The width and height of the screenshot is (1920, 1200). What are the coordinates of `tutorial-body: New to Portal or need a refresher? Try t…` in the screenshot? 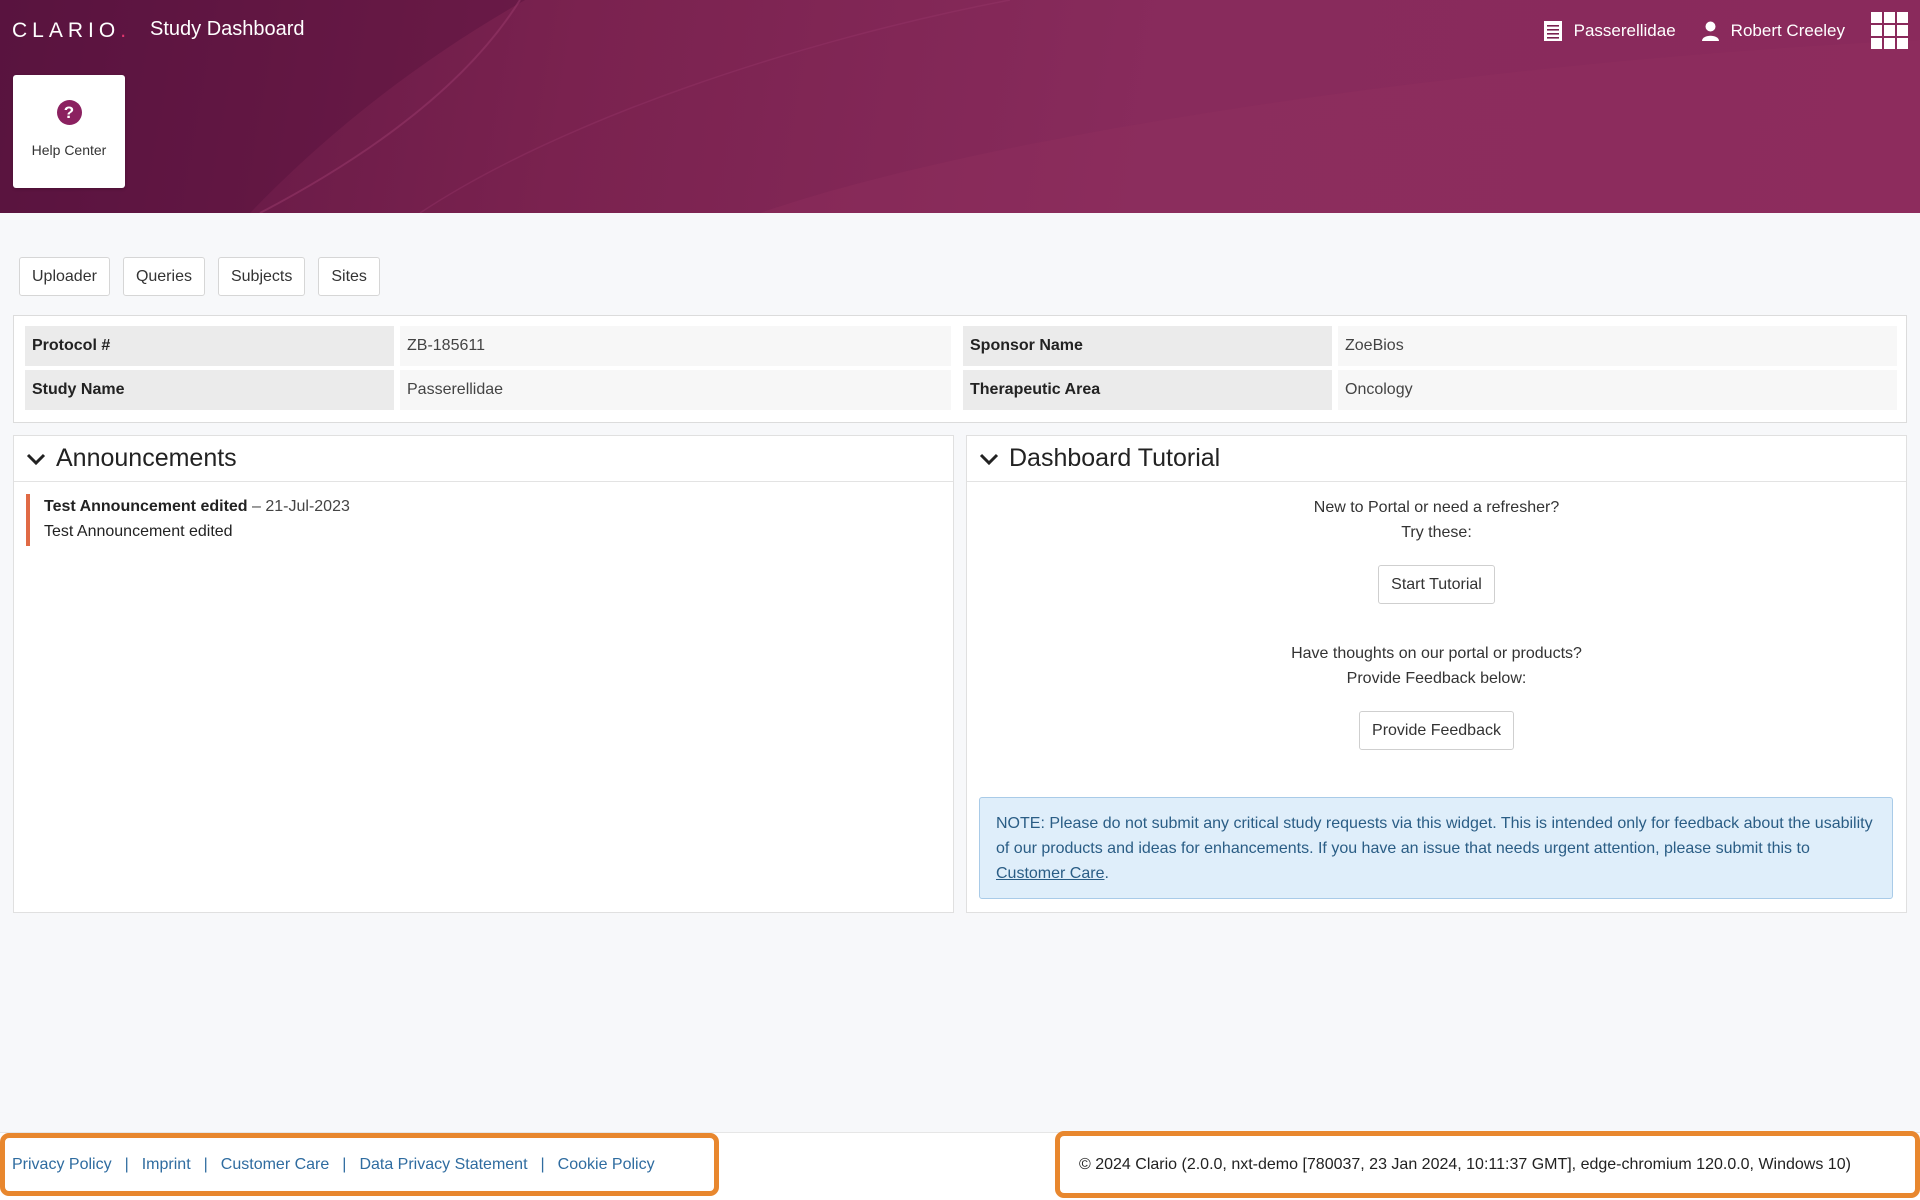 It's located at (1436, 622).